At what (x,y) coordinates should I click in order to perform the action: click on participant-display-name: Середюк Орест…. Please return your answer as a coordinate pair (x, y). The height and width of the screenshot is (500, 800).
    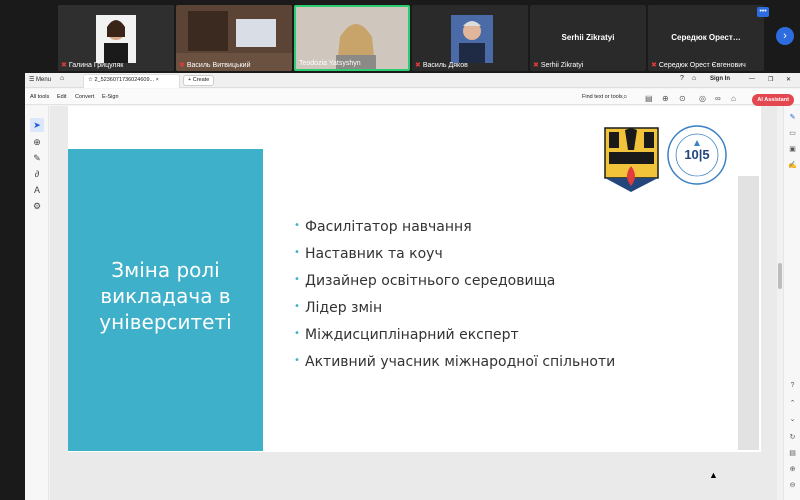
    Looking at the image, I should click on (706, 37).